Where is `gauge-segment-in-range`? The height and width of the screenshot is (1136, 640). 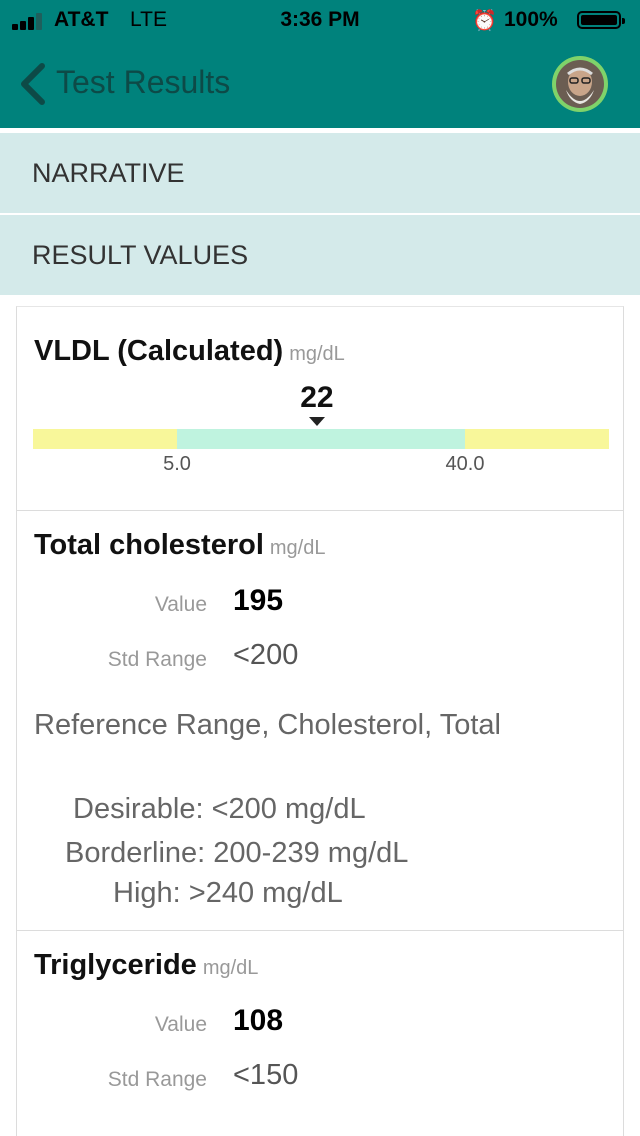 gauge-segment-in-range is located at coordinates (321, 439).